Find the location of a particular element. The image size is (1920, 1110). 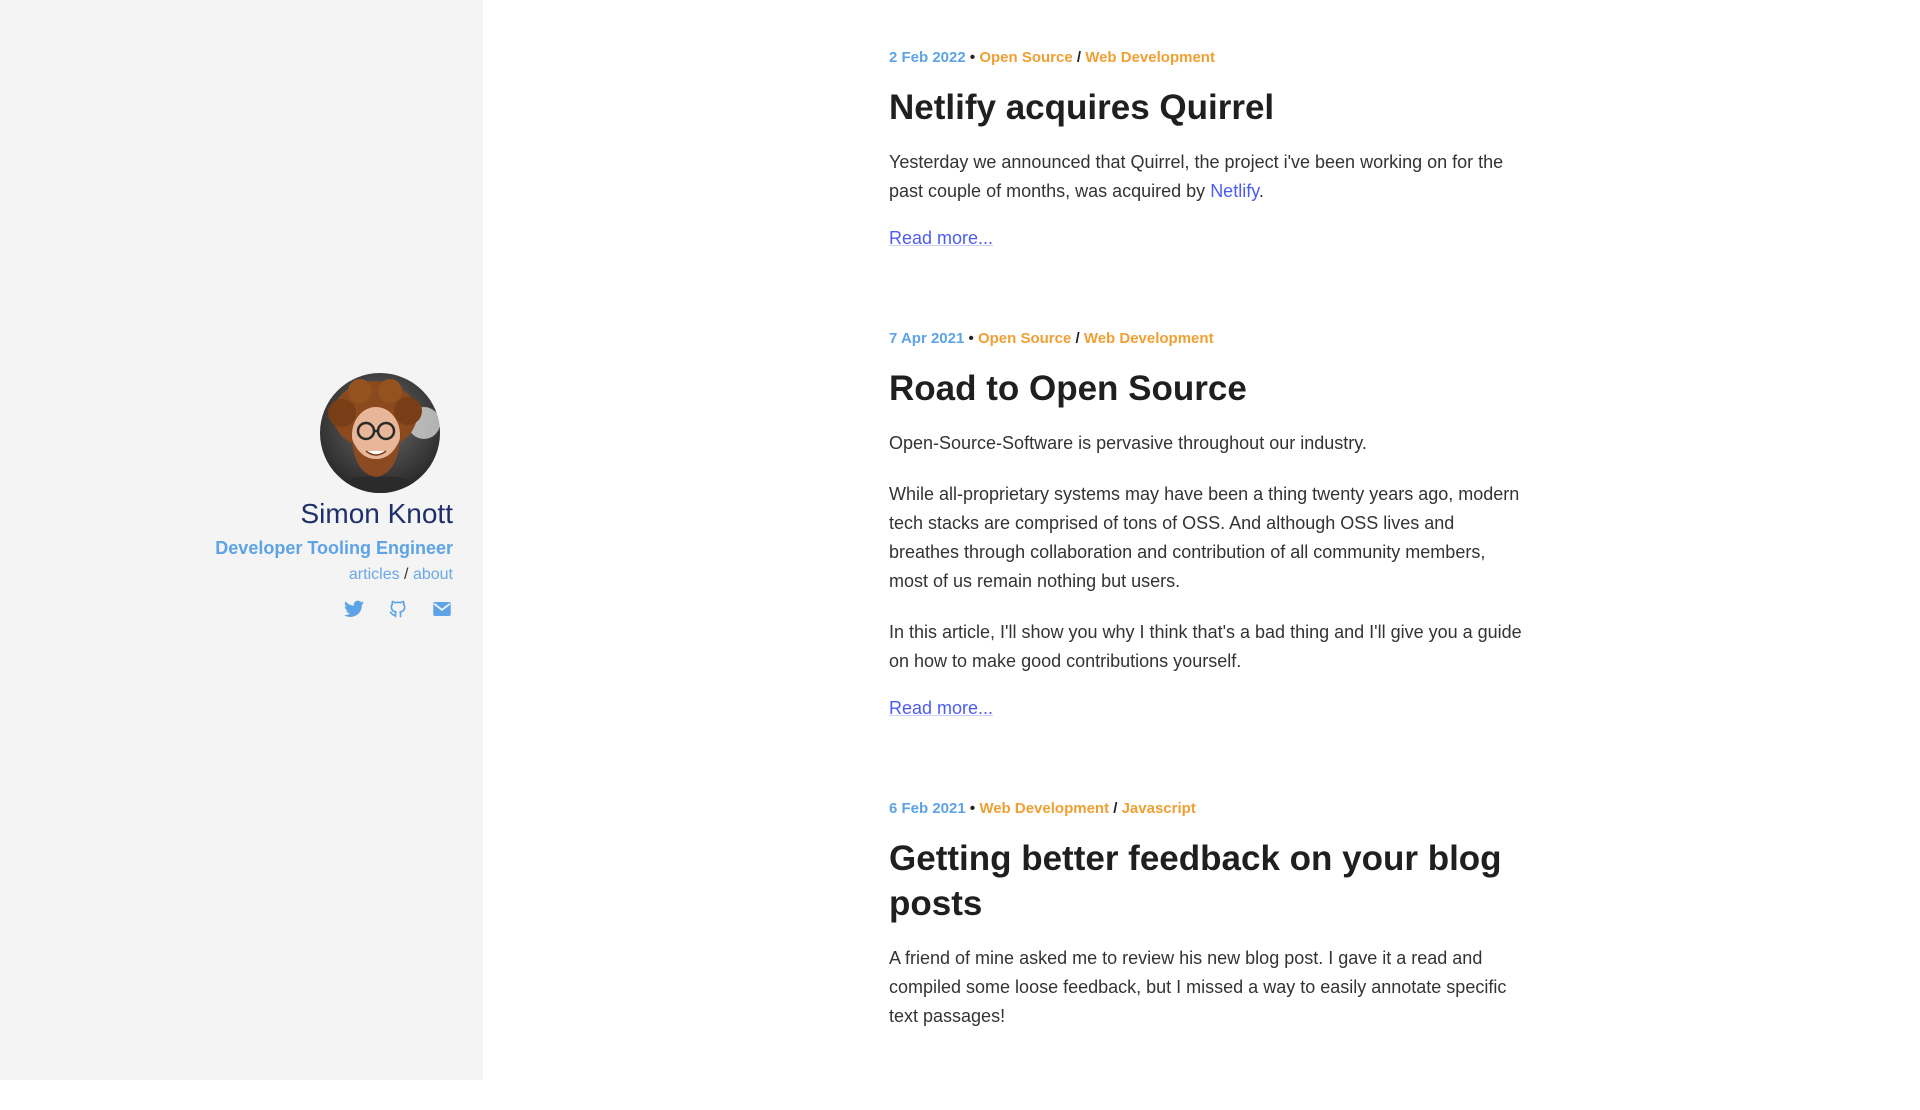

avatar is located at coordinates (380, 433).